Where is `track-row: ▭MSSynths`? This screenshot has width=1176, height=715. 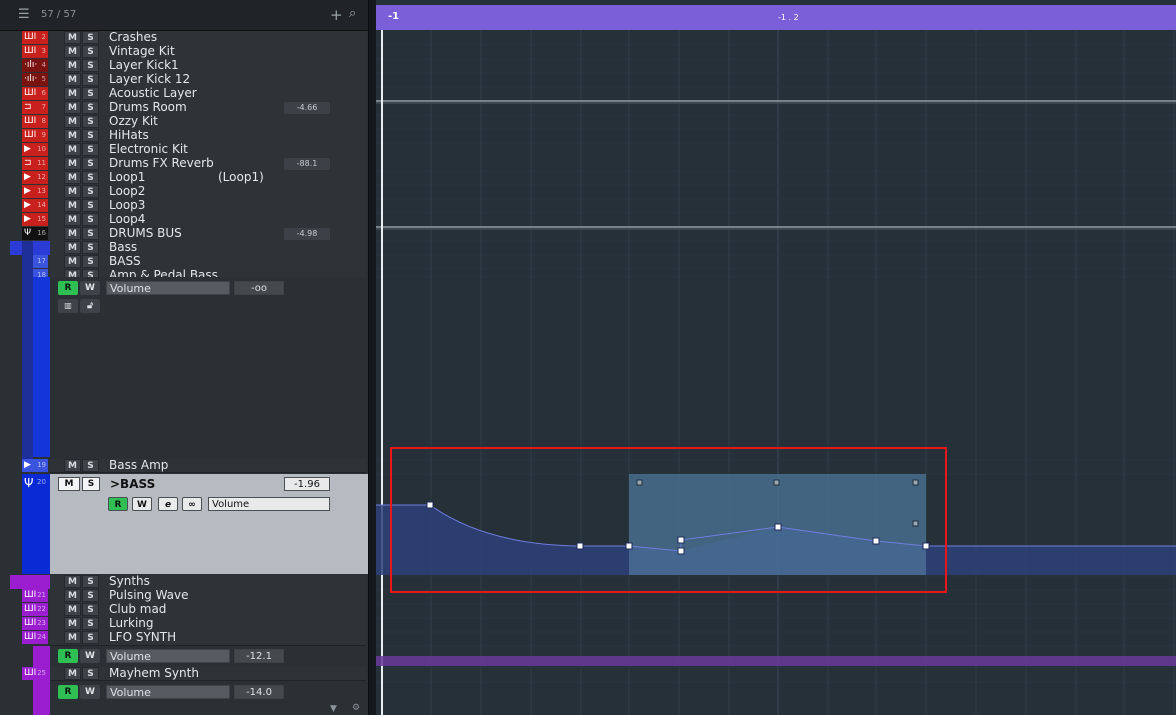 track-row: ▭MSSynths is located at coordinates (184, 582).